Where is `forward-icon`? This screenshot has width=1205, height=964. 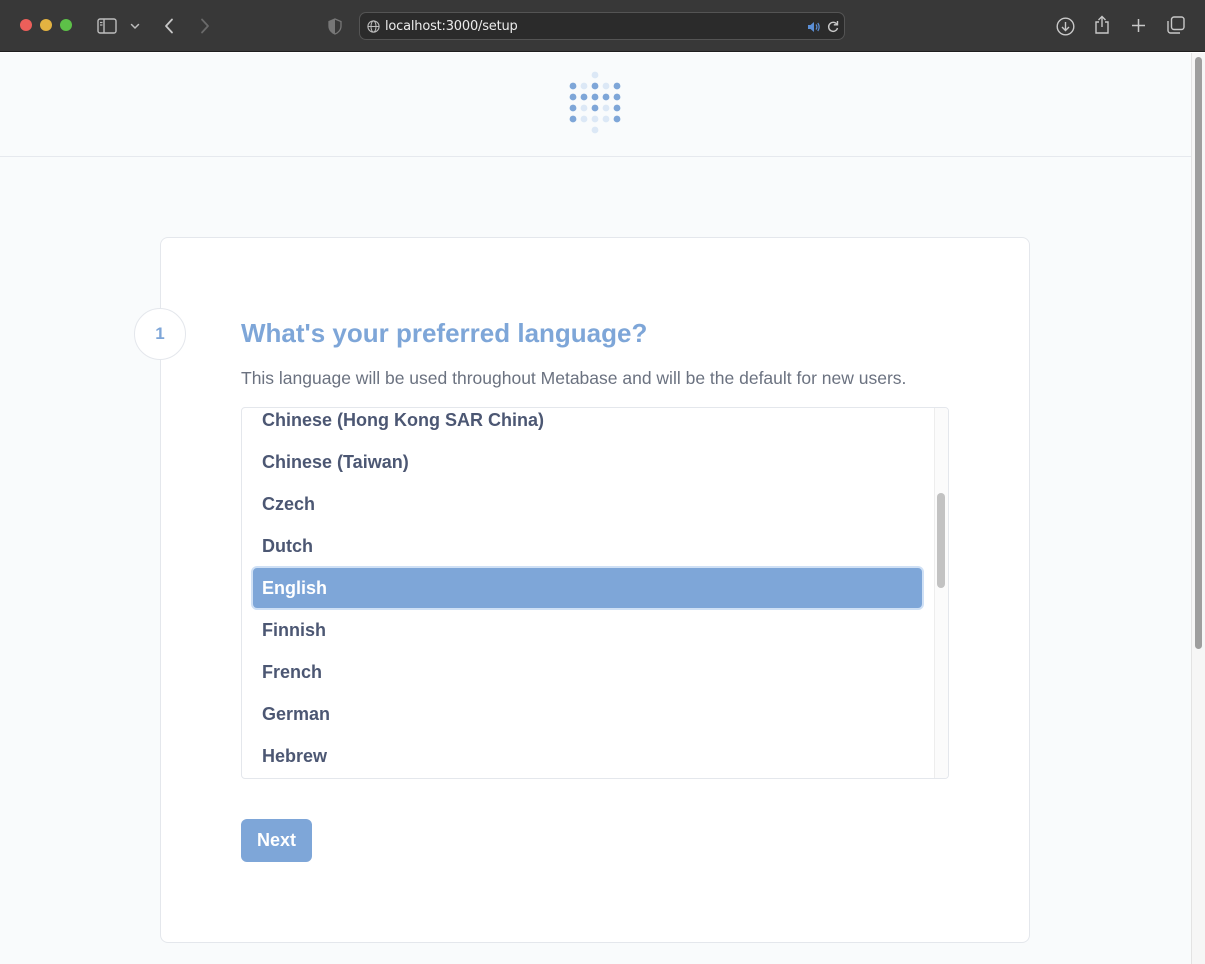
forward-icon is located at coordinates (205, 26).